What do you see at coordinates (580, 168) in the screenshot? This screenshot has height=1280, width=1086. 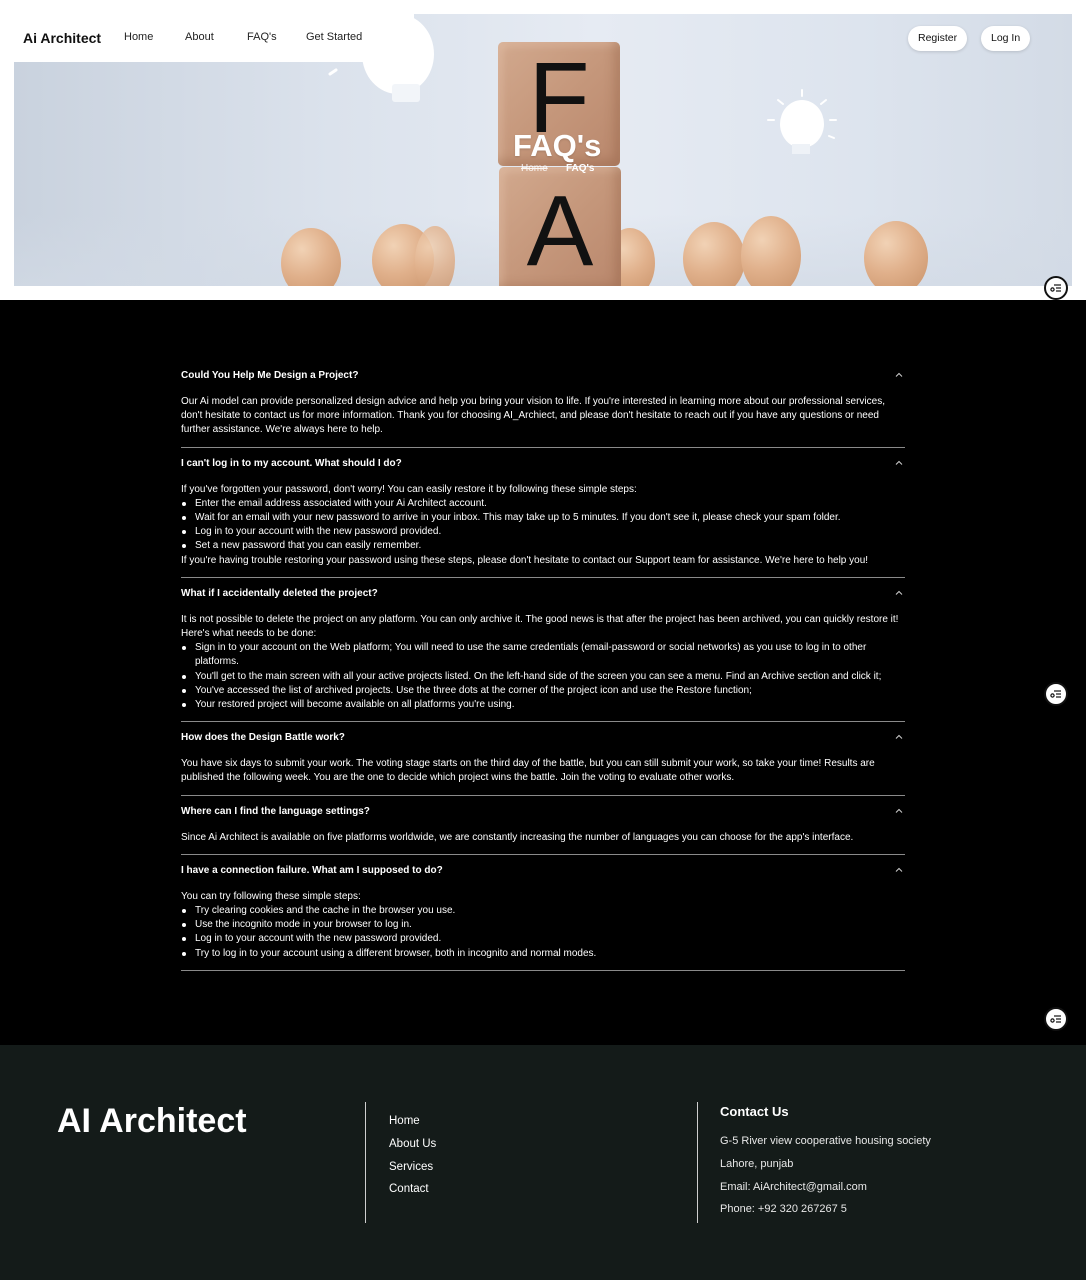 I see `breadcrumb-current: FAQ's` at bounding box center [580, 168].